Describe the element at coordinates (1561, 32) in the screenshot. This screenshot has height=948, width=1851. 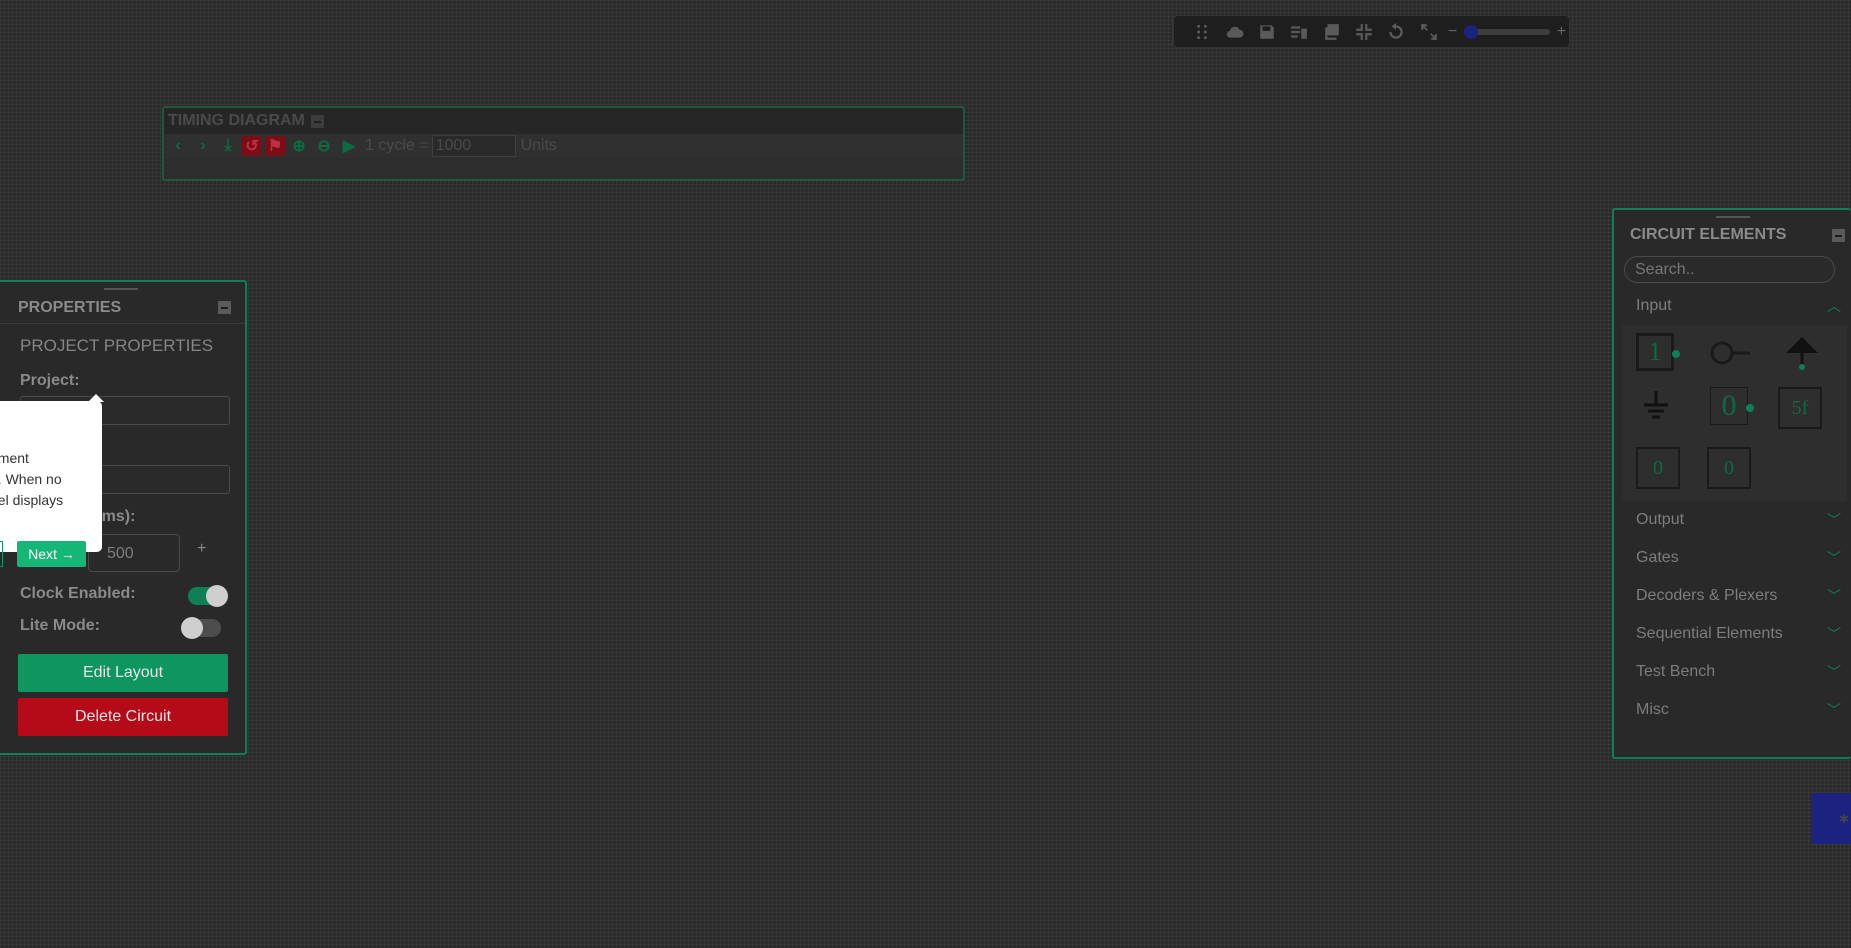
I see `zoom-in-icon: +` at that location.